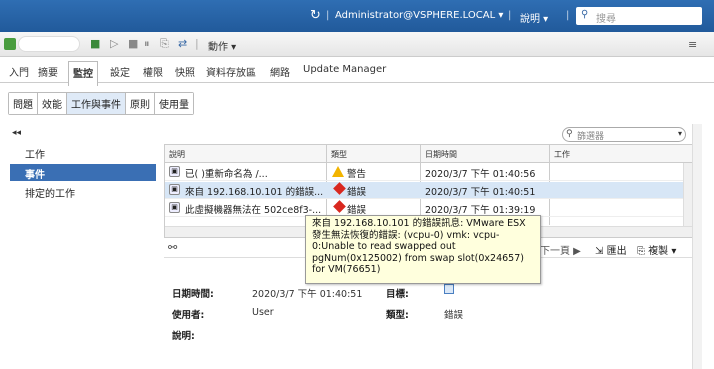  Describe the element at coordinates (599, 251) in the screenshot. I see `export-icon: ⇲` at that location.